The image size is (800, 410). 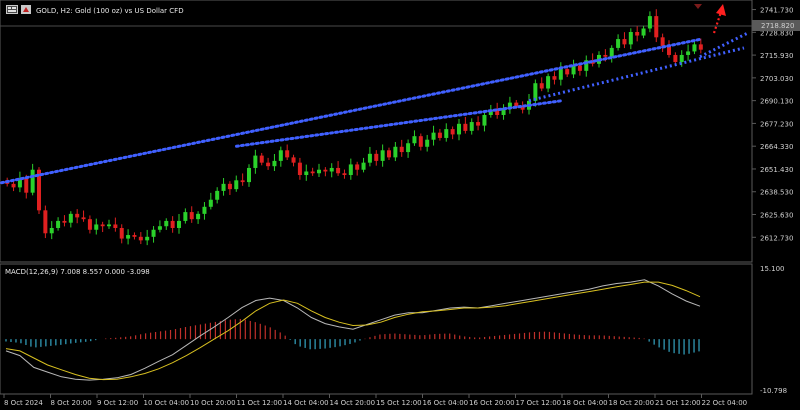 I want to click on time-tick-label: 8 Oct 2024, so click(x=23, y=403).